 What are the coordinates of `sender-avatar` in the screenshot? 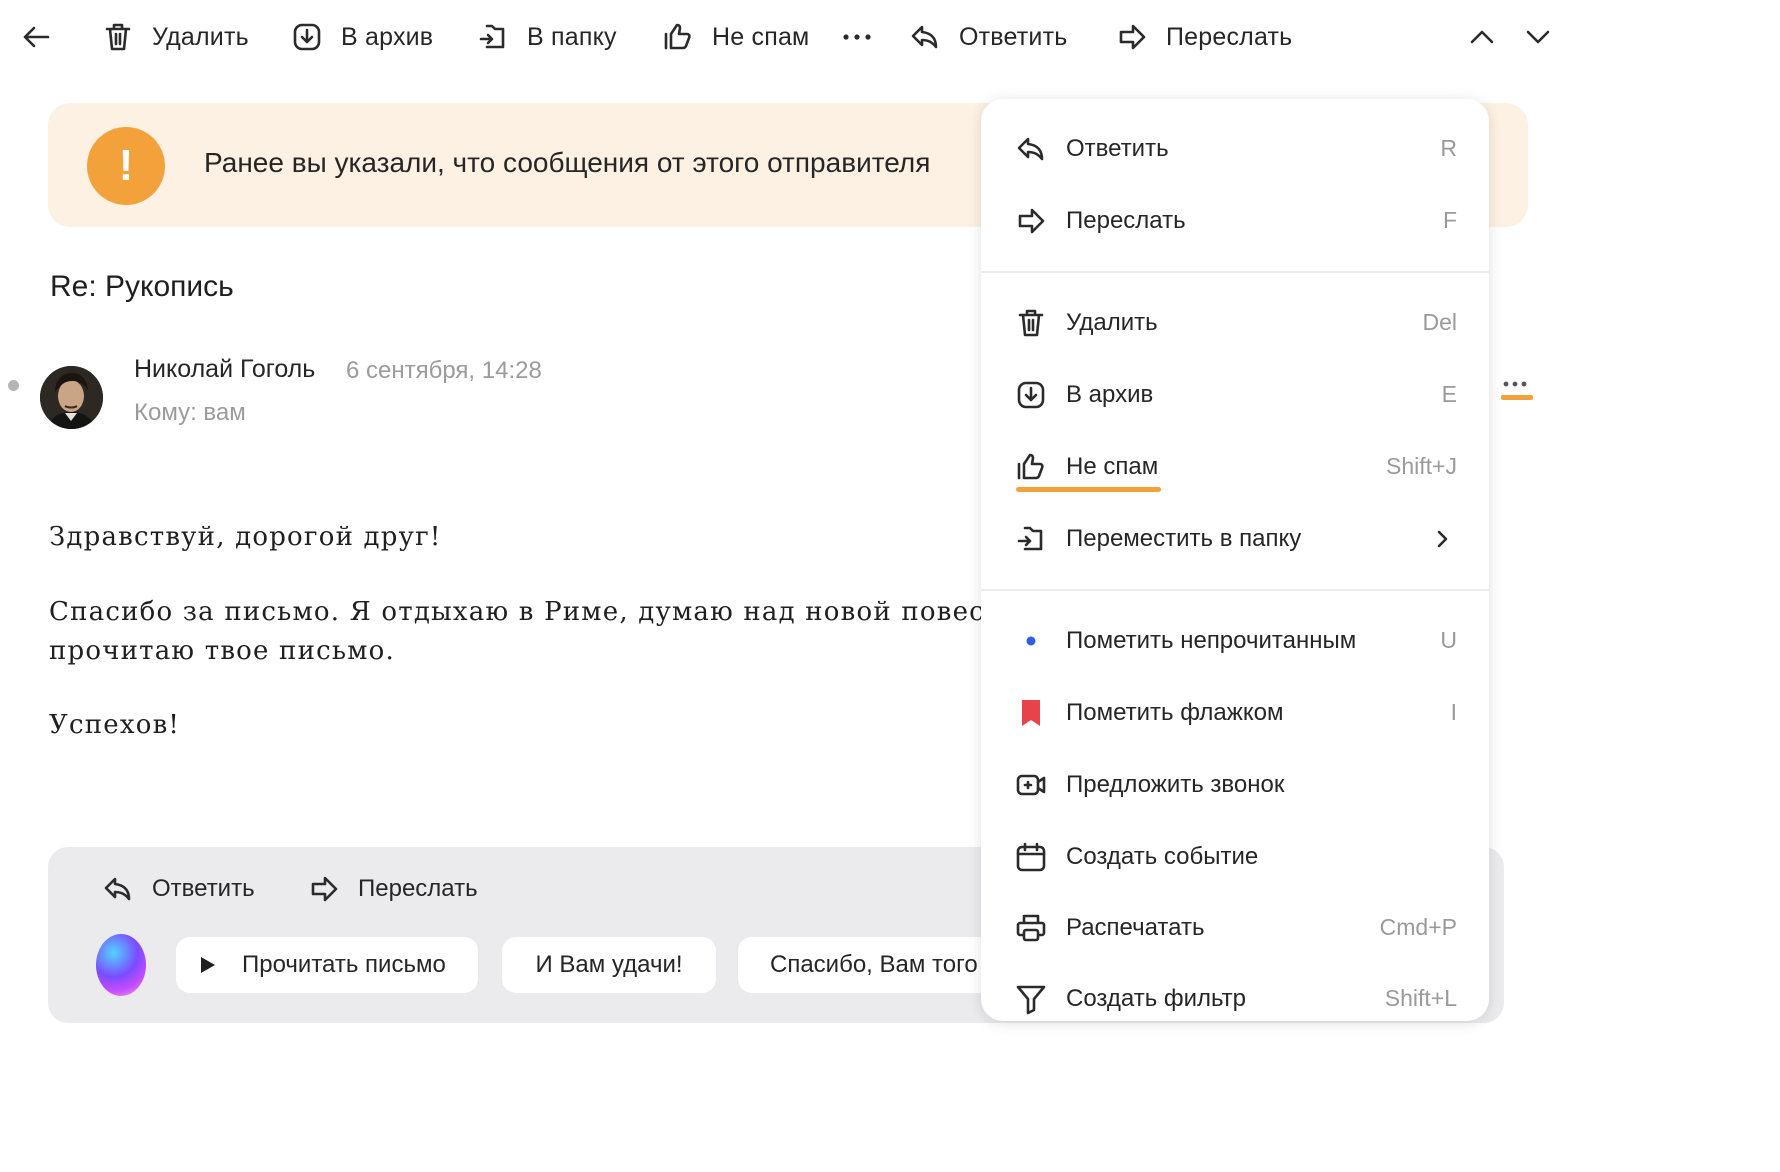 It's located at (71, 397).